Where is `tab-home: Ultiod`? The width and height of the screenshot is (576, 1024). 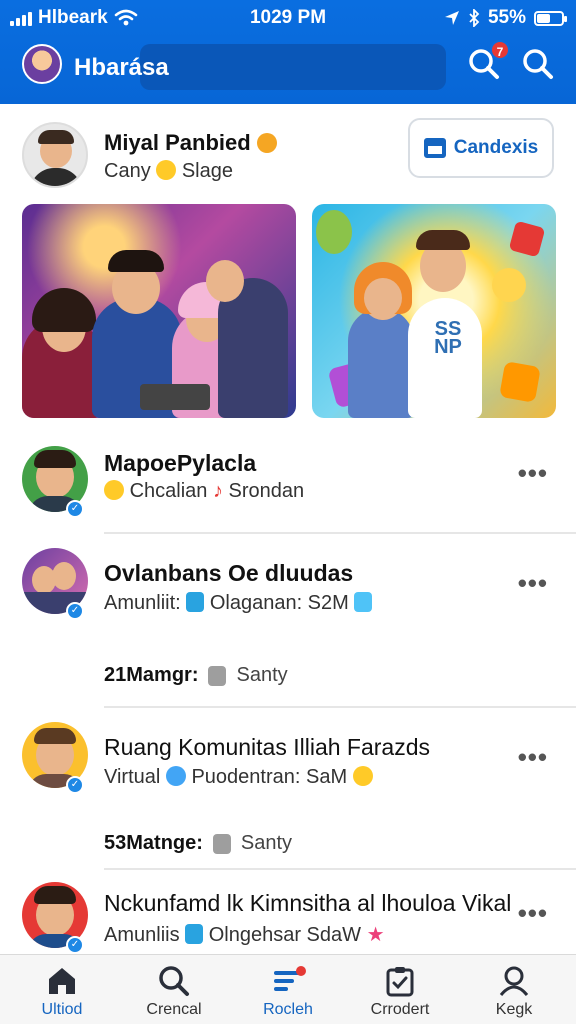 tab-home: Ultiod is located at coordinates (62, 993).